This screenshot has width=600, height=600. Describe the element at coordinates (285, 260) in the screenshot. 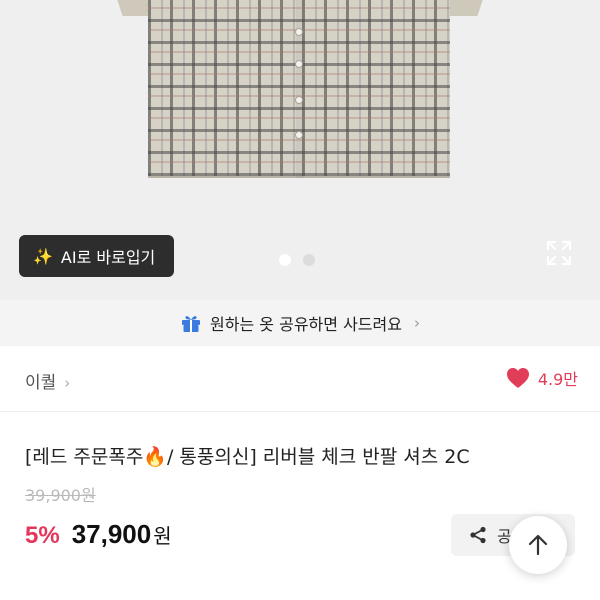

I see `slide-dot-active` at that location.